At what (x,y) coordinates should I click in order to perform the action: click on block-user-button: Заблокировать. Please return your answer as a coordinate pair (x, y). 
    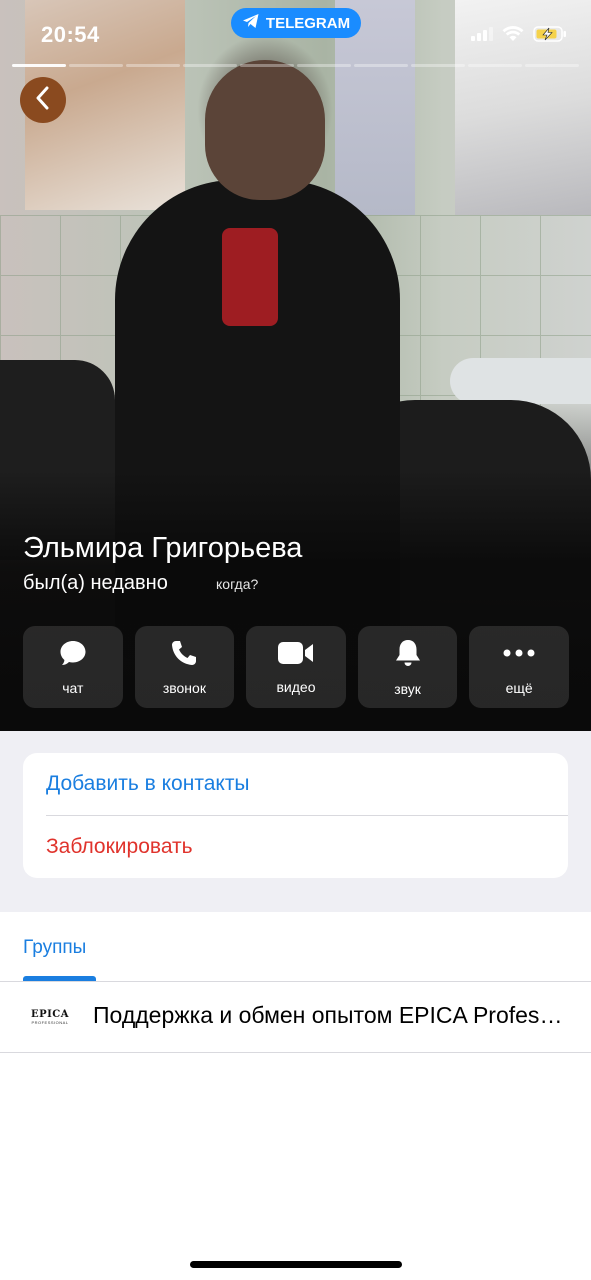
    Looking at the image, I should click on (295, 847).